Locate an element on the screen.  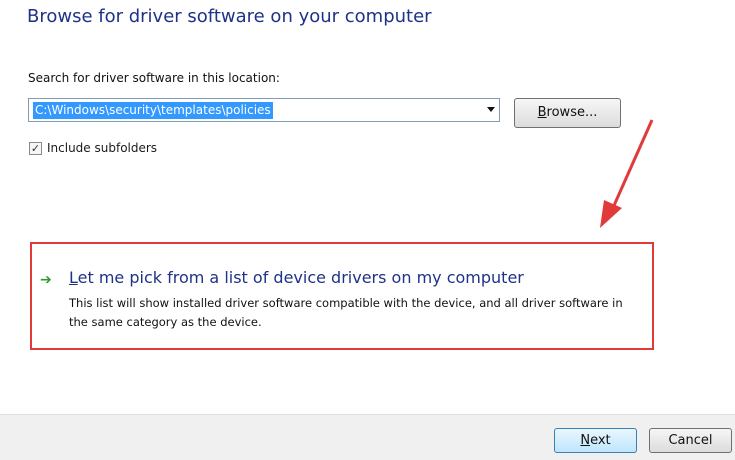
green-arrow-icon: ➔ is located at coordinates (46, 280).